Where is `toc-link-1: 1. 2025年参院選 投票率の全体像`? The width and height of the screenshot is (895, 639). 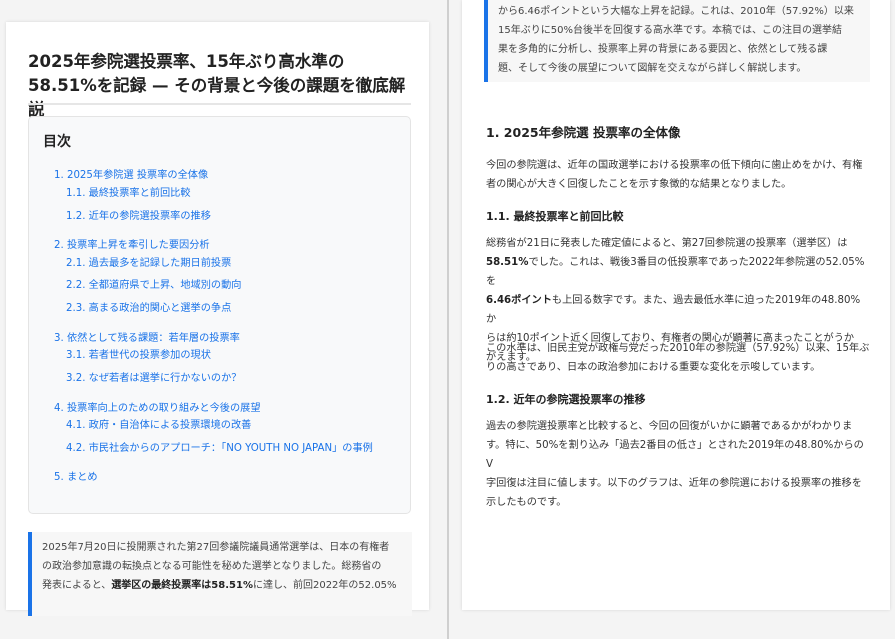
toc-link-1: 1. 2025年参院選 投票率の全体像 is located at coordinates (131, 176).